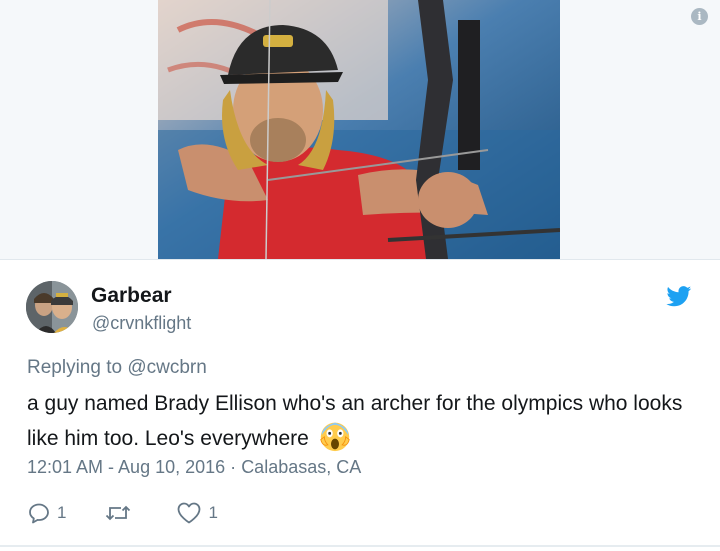 This screenshot has height=551, width=720. What do you see at coordinates (141, 323) in the screenshot?
I see `user-handle: @crvnkflight` at bounding box center [141, 323].